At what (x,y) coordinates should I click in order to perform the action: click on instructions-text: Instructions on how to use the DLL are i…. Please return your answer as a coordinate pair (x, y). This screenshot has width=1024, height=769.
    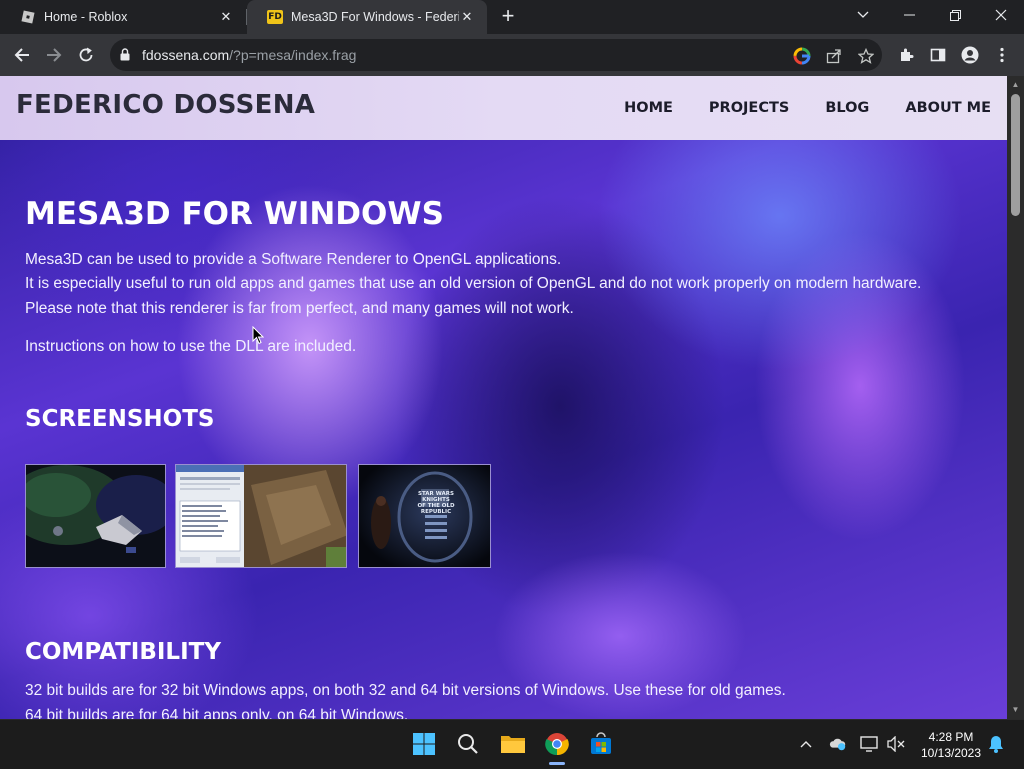
    Looking at the image, I should click on (191, 346).